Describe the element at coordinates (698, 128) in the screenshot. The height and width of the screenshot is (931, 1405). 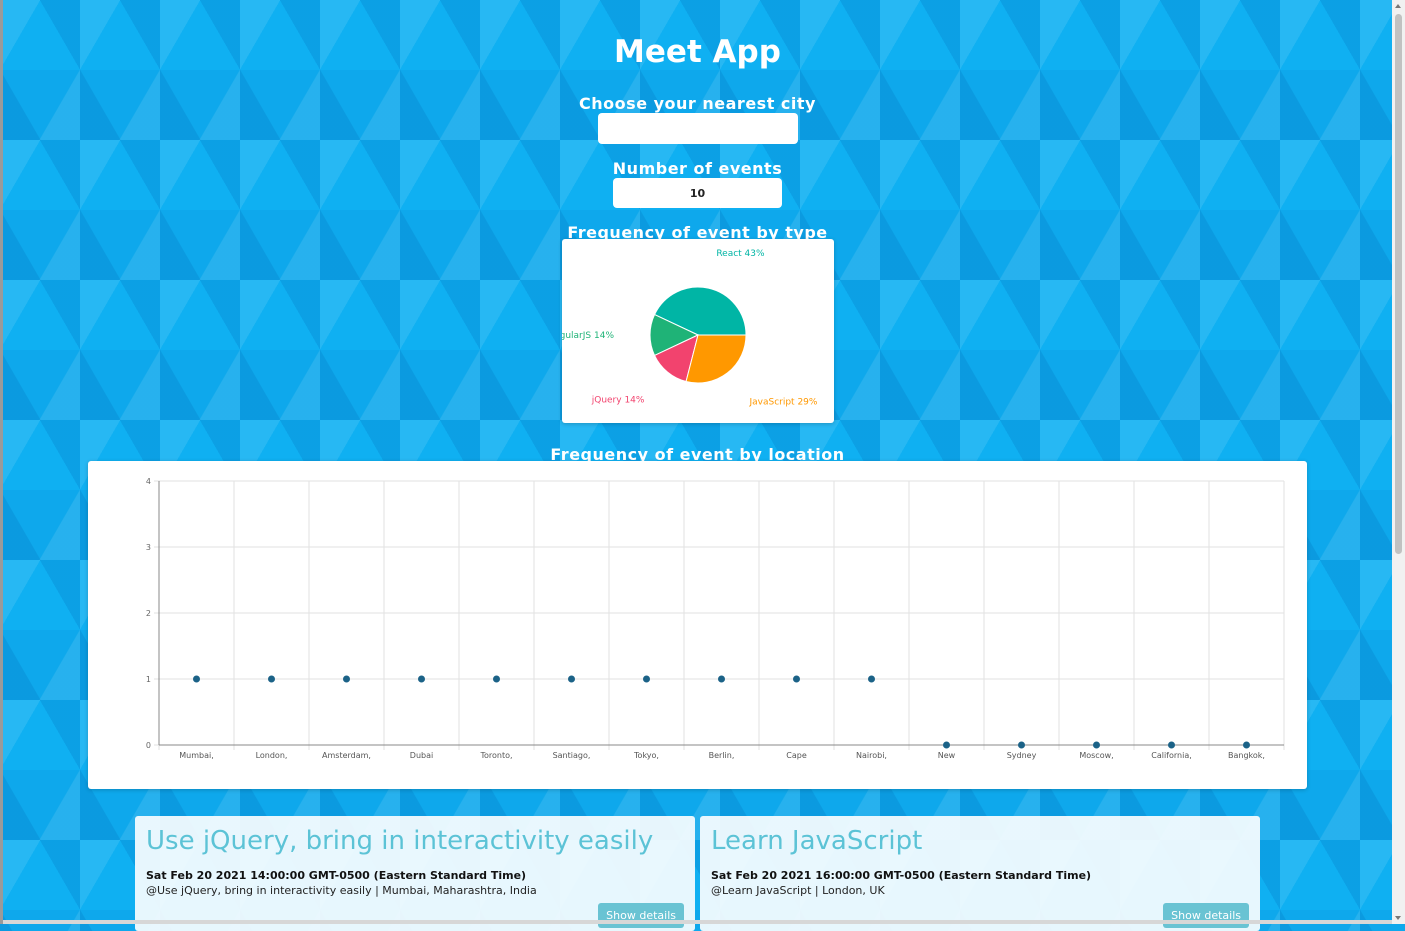
I see `city-search-input` at that location.